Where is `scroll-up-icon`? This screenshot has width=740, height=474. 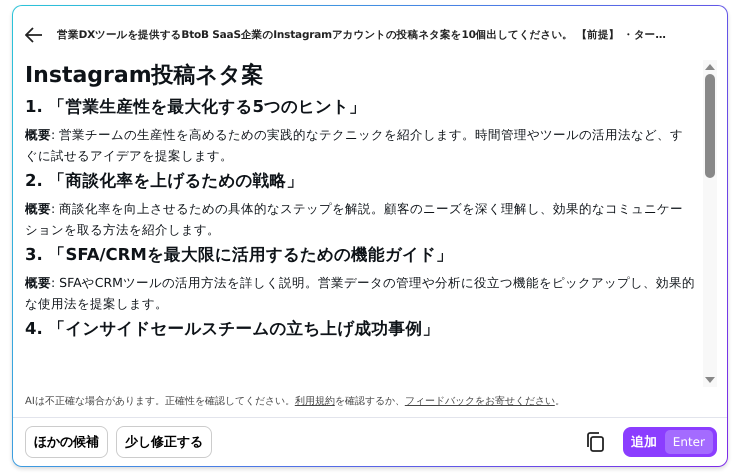
scroll-up-icon is located at coordinates (710, 67).